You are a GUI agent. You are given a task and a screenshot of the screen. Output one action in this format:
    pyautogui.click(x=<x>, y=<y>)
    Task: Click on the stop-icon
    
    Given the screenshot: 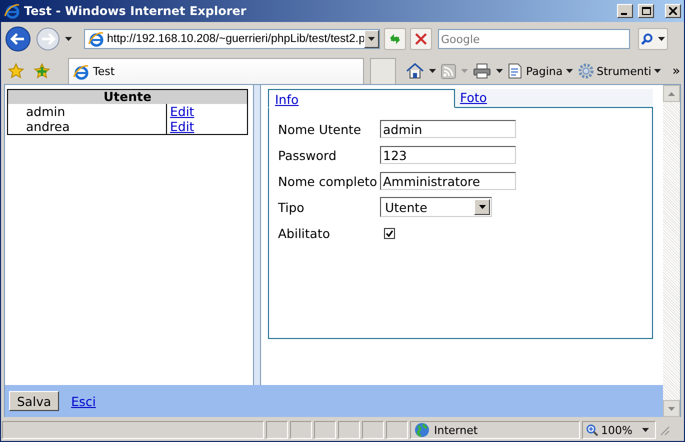 What is the action you would take?
    pyautogui.click(x=421, y=39)
    